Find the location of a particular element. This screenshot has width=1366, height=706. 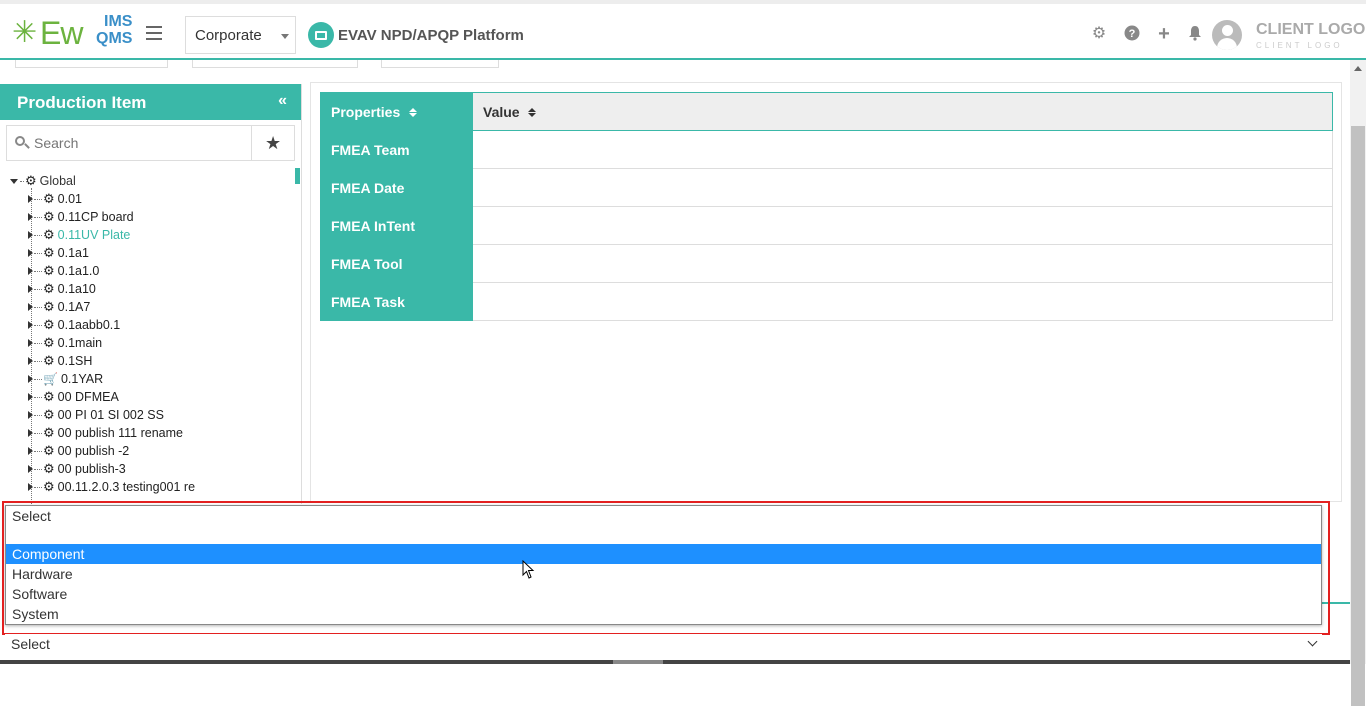

tree-item: ⚙ 0.1SH is located at coordinates (60, 361).